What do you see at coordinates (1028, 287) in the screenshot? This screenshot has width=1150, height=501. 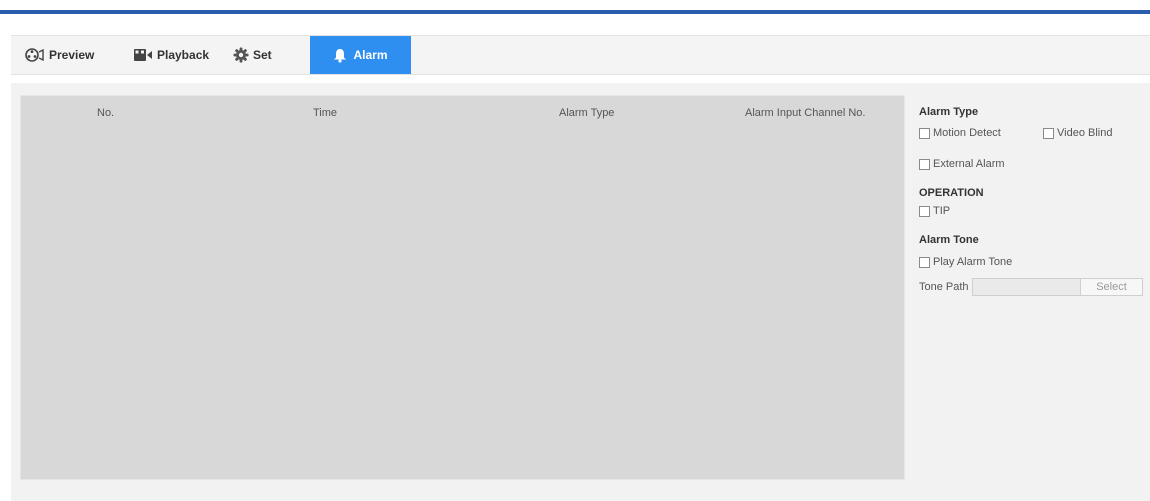 I see `tone-path-input` at bounding box center [1028, 287].